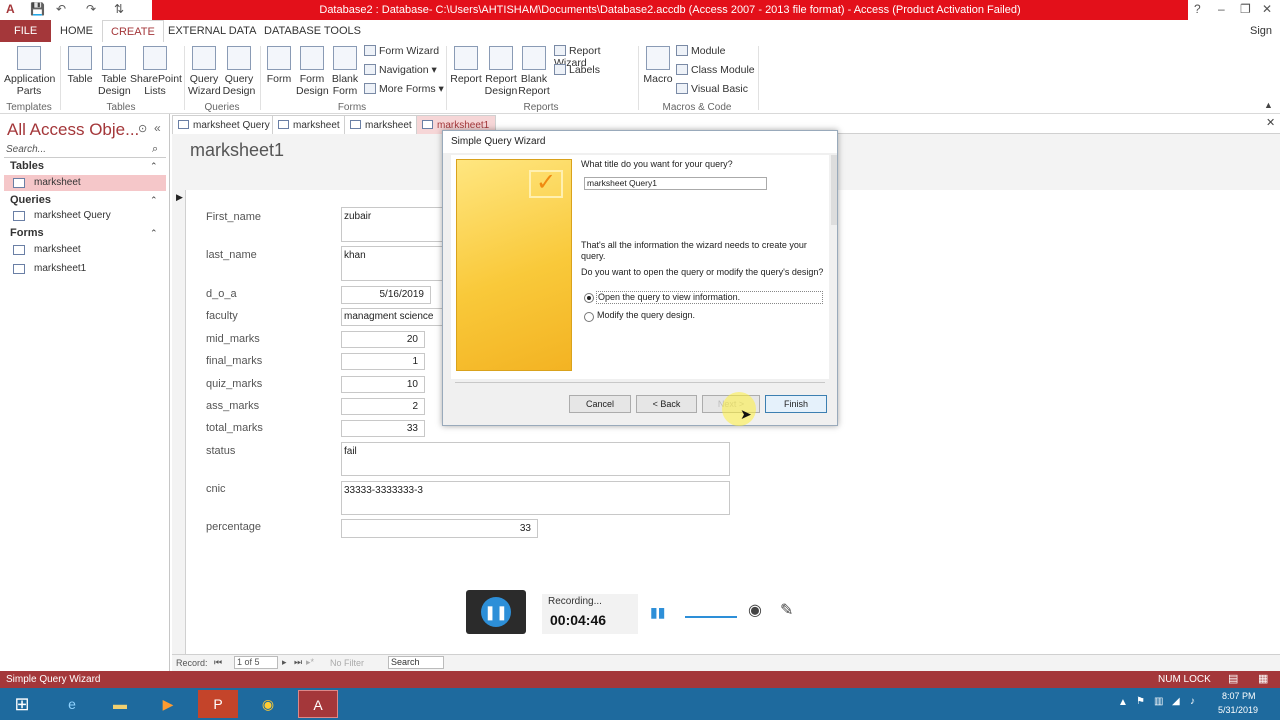 This screenshot has width=1280, height=720. I want to click on minimize-icon: –, so click(1221, 9).